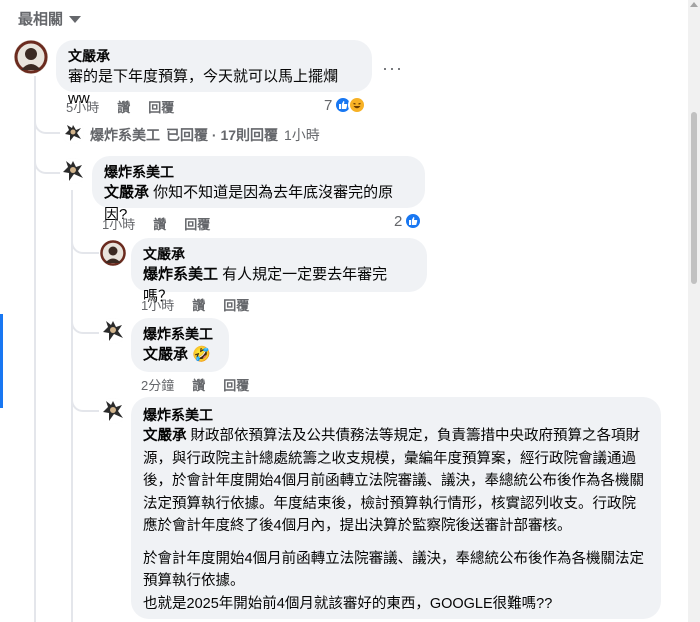  I want to click on reaction-summary: 2, so click(408, 221).